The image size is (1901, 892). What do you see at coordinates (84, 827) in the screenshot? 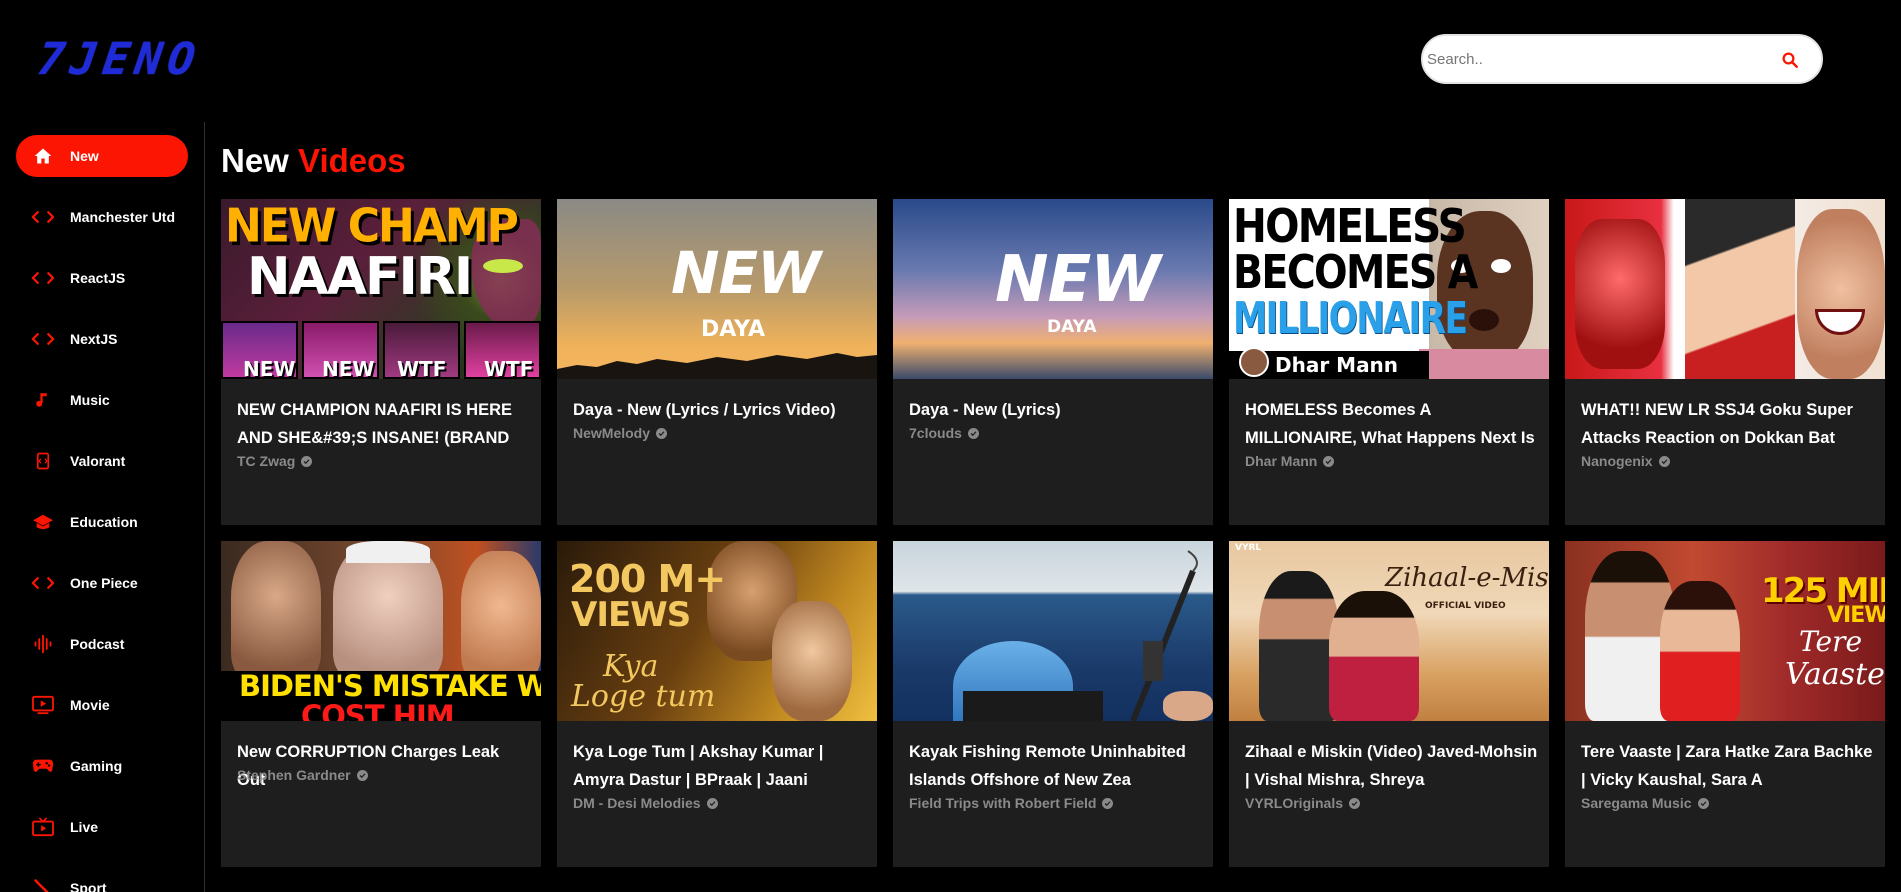
I see `sidebar-item-label: Live` at bounding box center [84, 827].